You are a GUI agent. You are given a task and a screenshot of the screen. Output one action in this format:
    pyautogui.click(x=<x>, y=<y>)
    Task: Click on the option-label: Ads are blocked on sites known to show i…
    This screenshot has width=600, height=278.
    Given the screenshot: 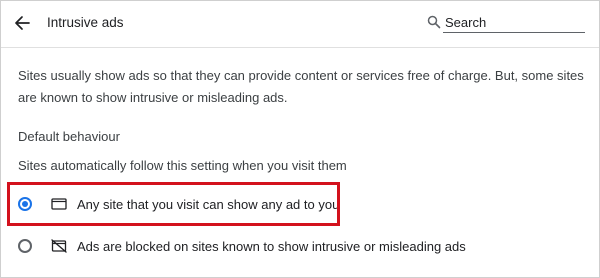 What is the action you would take?
    pyautogui.click(x=271, y=246)
    